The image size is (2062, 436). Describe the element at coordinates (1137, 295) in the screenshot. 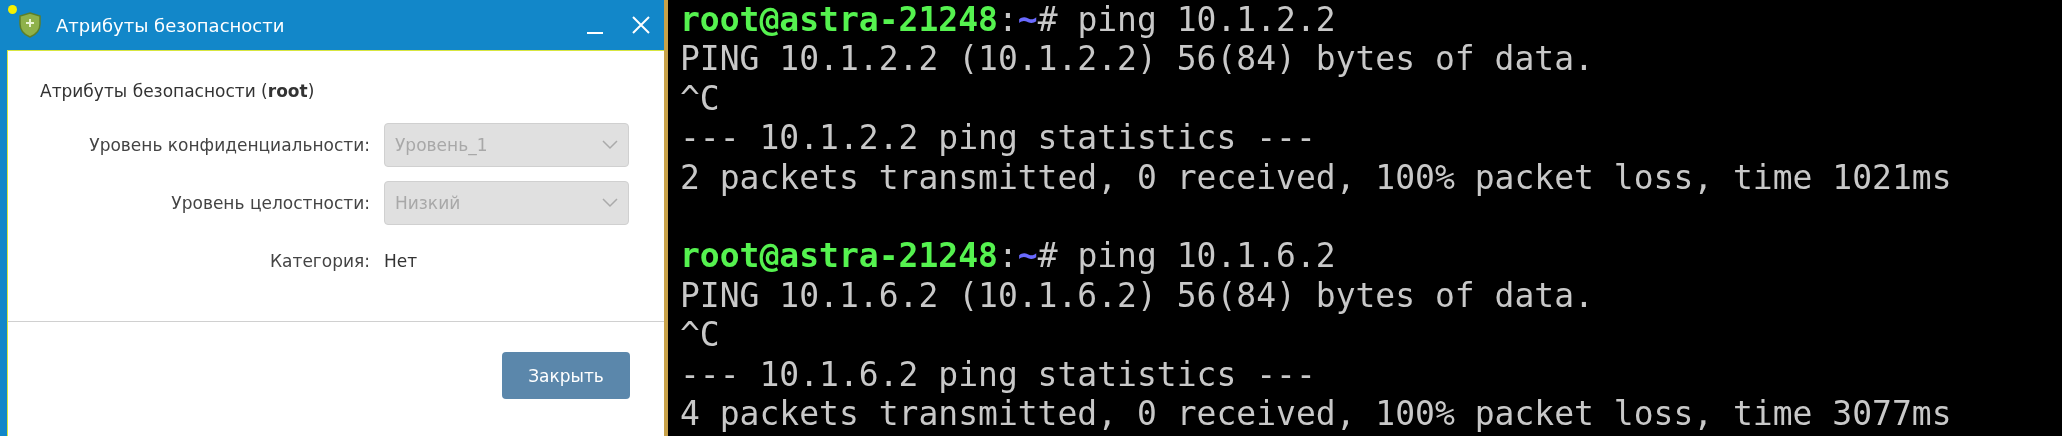

I see `terminal-line: PING 10.1.6.2 (10.1.6.2) 56(84) bytes of data.` at that location.